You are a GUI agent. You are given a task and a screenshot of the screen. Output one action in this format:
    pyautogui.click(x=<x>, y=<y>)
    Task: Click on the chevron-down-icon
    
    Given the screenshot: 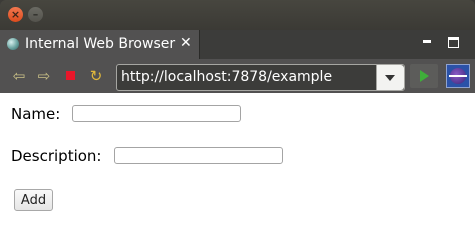 What is the action you would take?
    pyautogui.click(x=390, y=78)
    